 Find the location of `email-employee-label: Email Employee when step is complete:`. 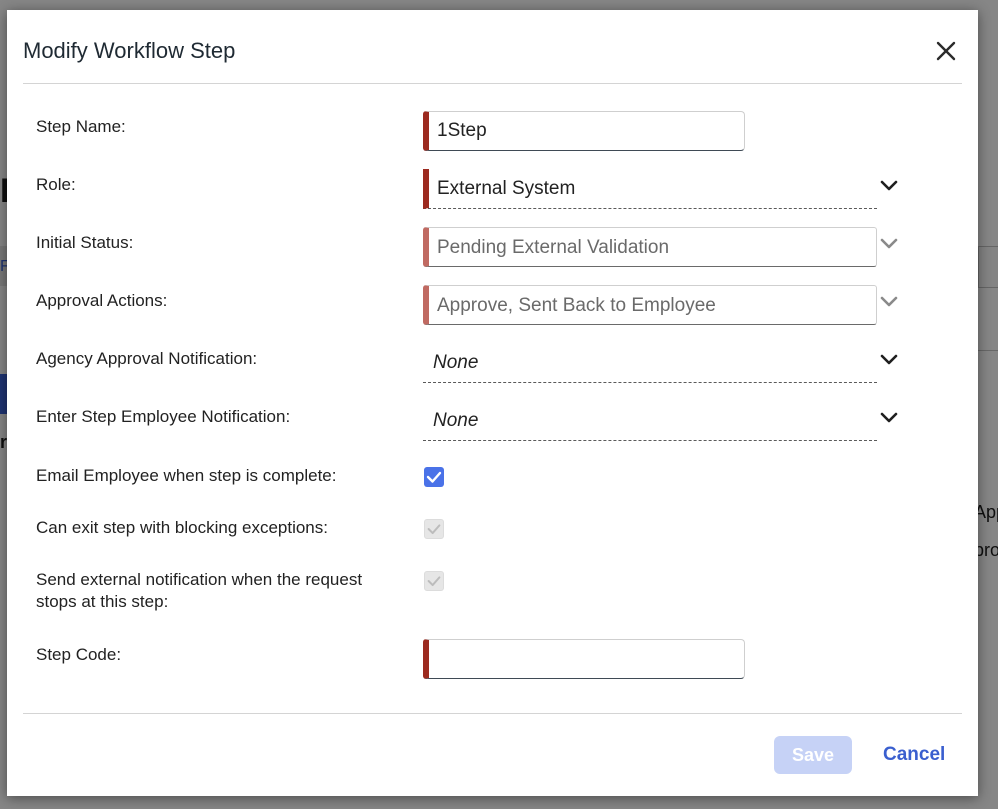

email-employee-label: Email Employee when step is complete: is located at coordinates (186, 475).